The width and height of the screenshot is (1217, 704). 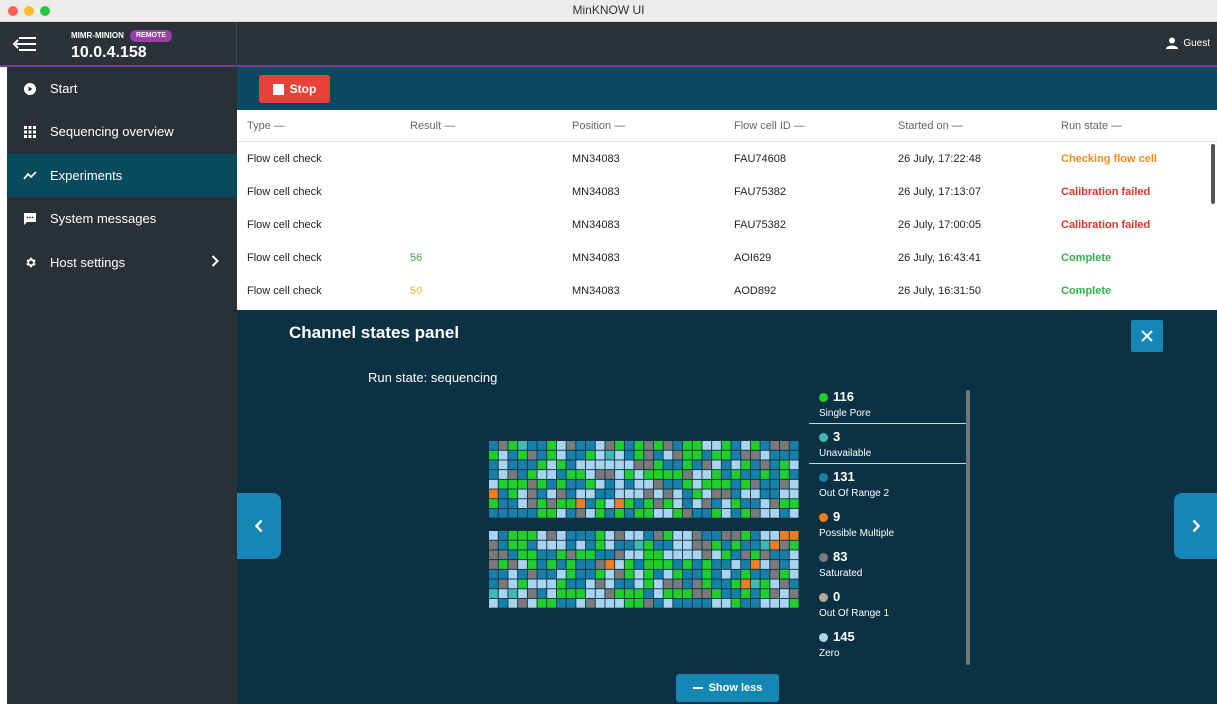 What do you see at coordinates (769, 126) in the screenshot?
I see `column-header-flow-cell-id: Flow cell ID —` at bounding box center [769, 126].